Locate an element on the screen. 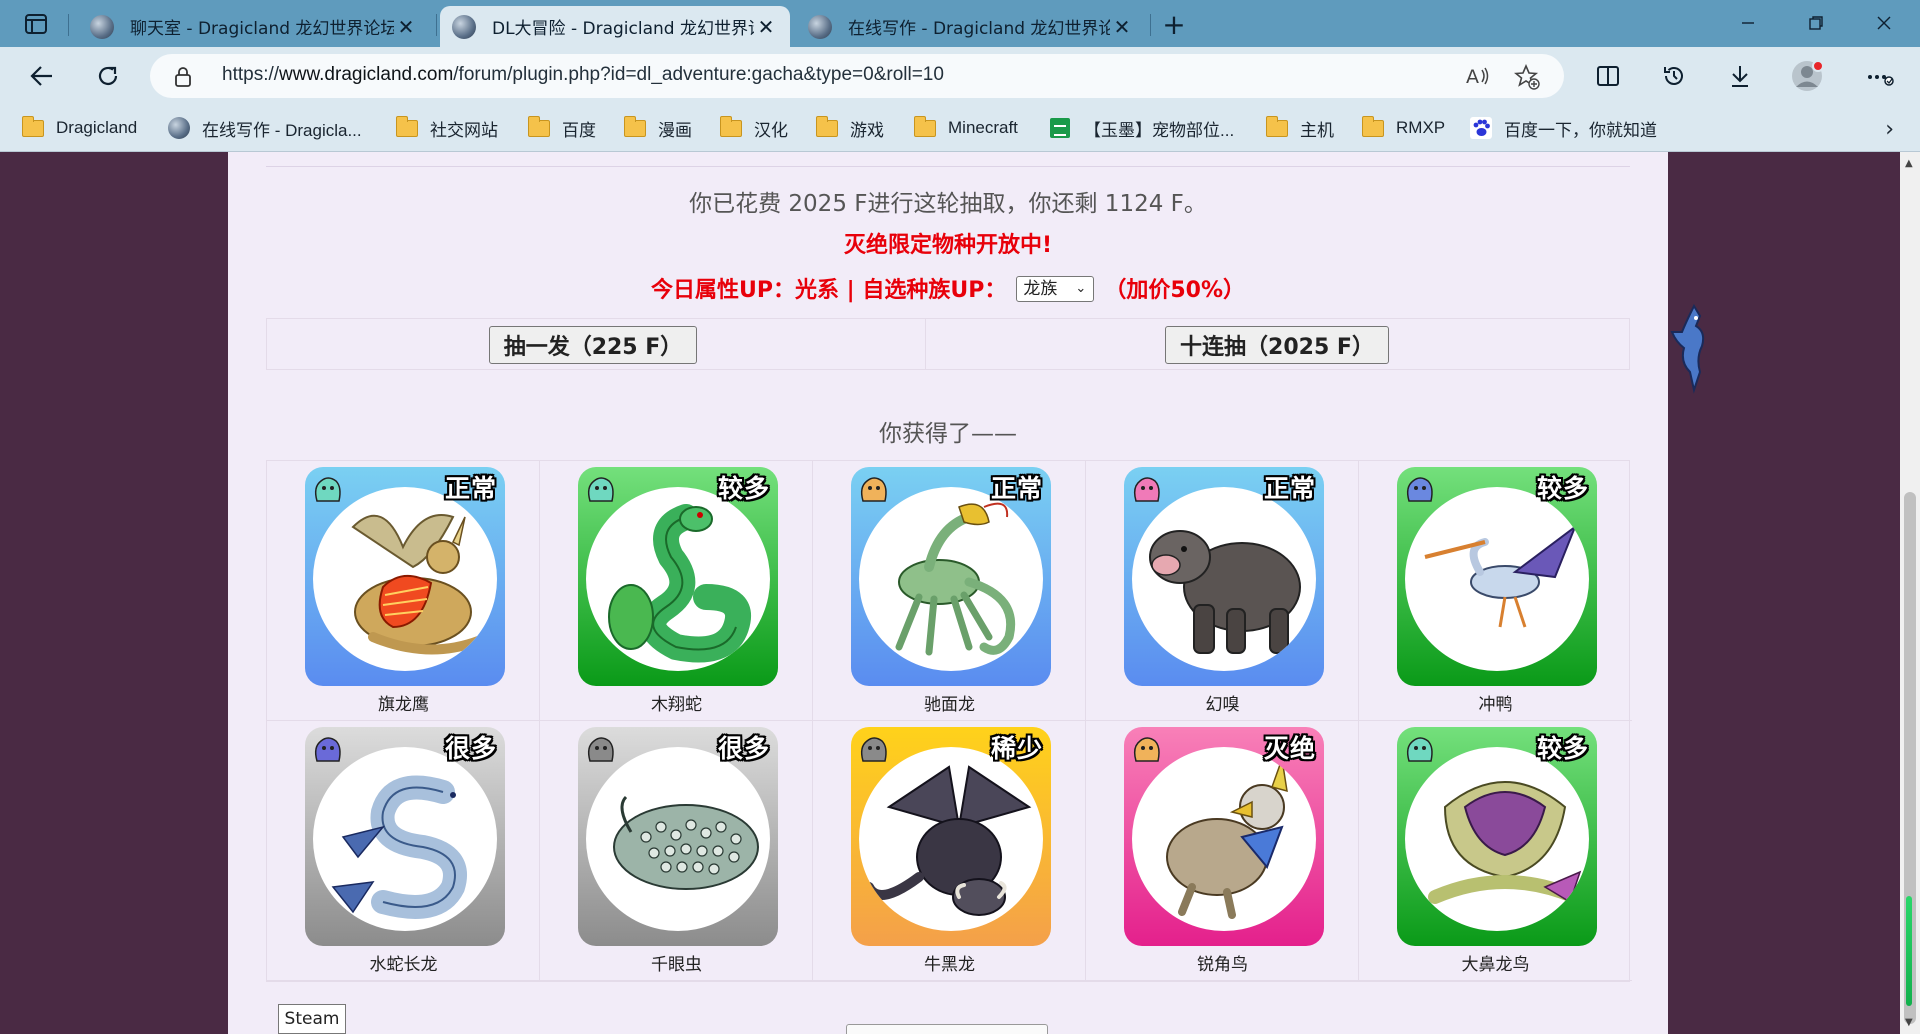 The width and height of the screenshot is (1920, 1034). bookmark-baidu-folder: 百度 is located at coordinates (562, 128).